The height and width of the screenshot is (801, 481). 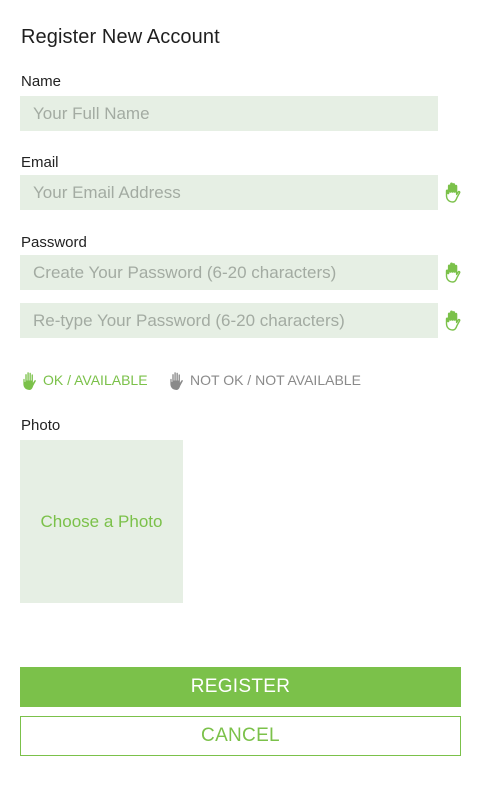 What do you see at coordinates (41, 425) in the screenshot?
I see `photo-label: Photo` at bounding box center [41, 425].